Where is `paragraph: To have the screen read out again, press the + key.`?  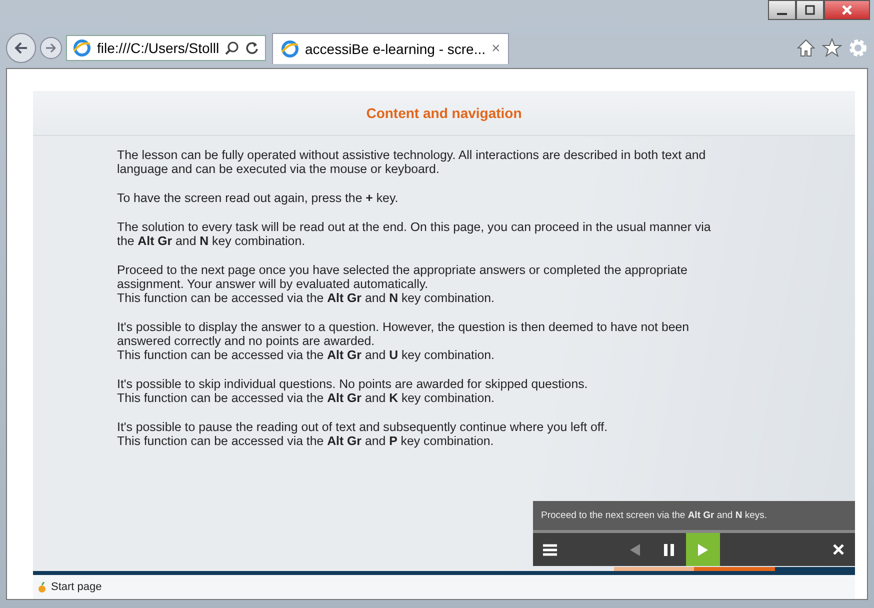
paragraph: To have the screen read out again, press the + key. is located at coordinates (258, 198).